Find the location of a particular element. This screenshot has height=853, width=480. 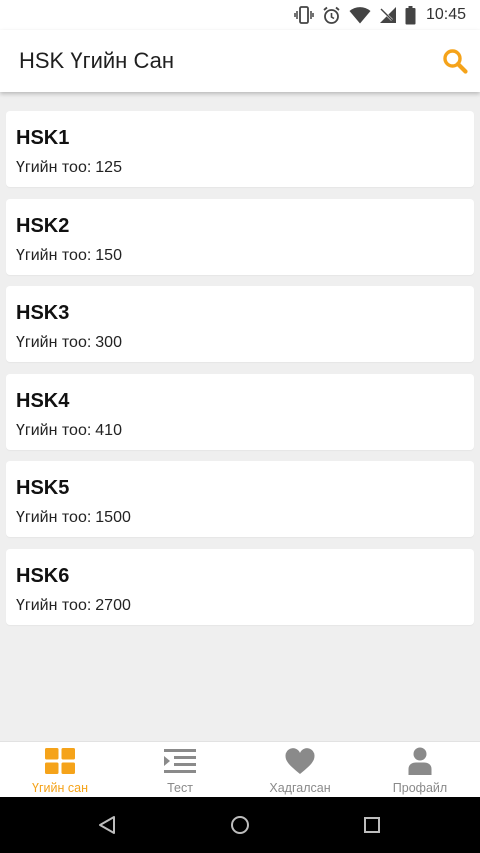

heart-icon is located at coordinates (300, 761).